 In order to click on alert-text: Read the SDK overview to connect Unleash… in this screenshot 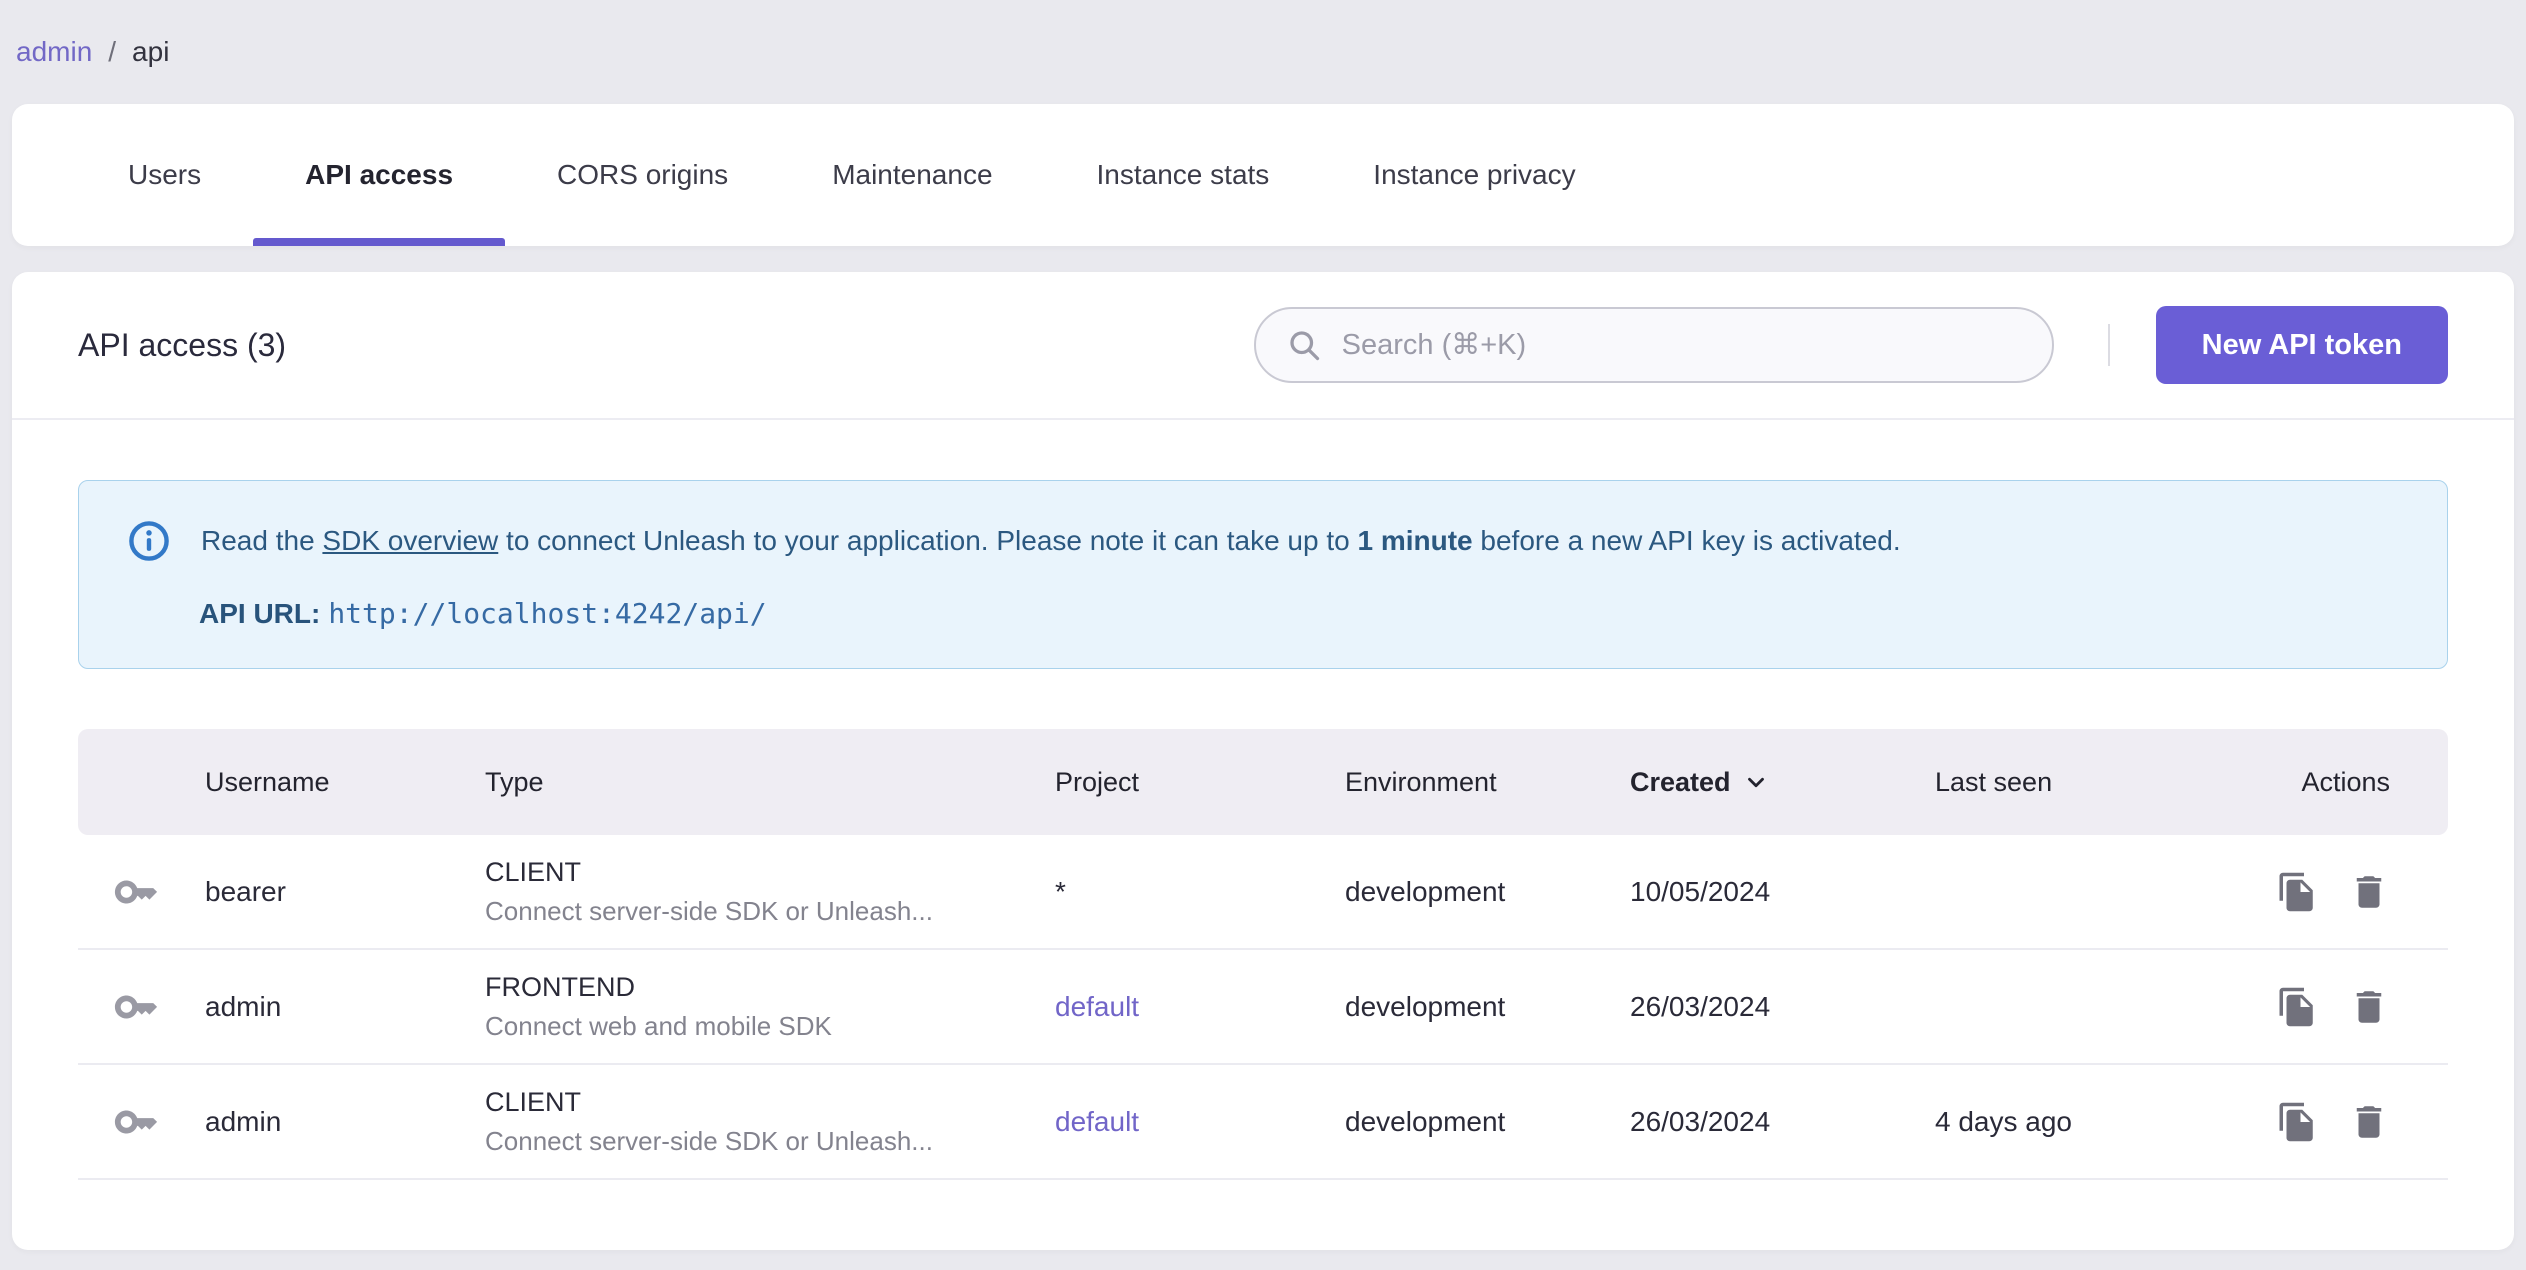, I will do `click(1051, 540)`.